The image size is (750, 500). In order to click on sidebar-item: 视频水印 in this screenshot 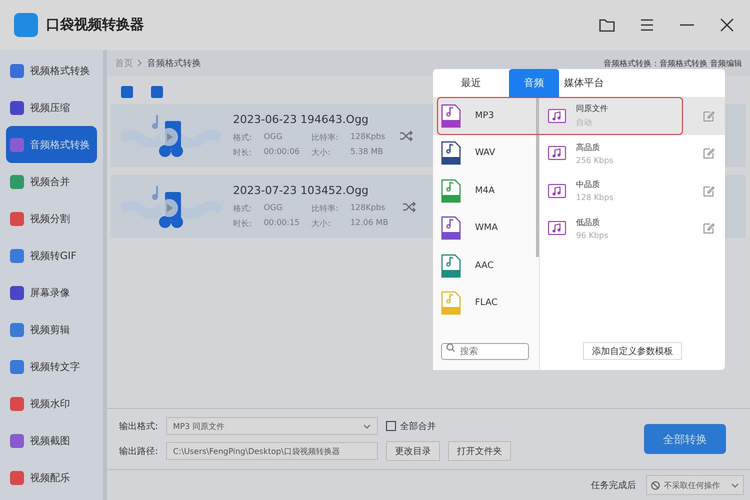, I will do `click(51, 403)`.